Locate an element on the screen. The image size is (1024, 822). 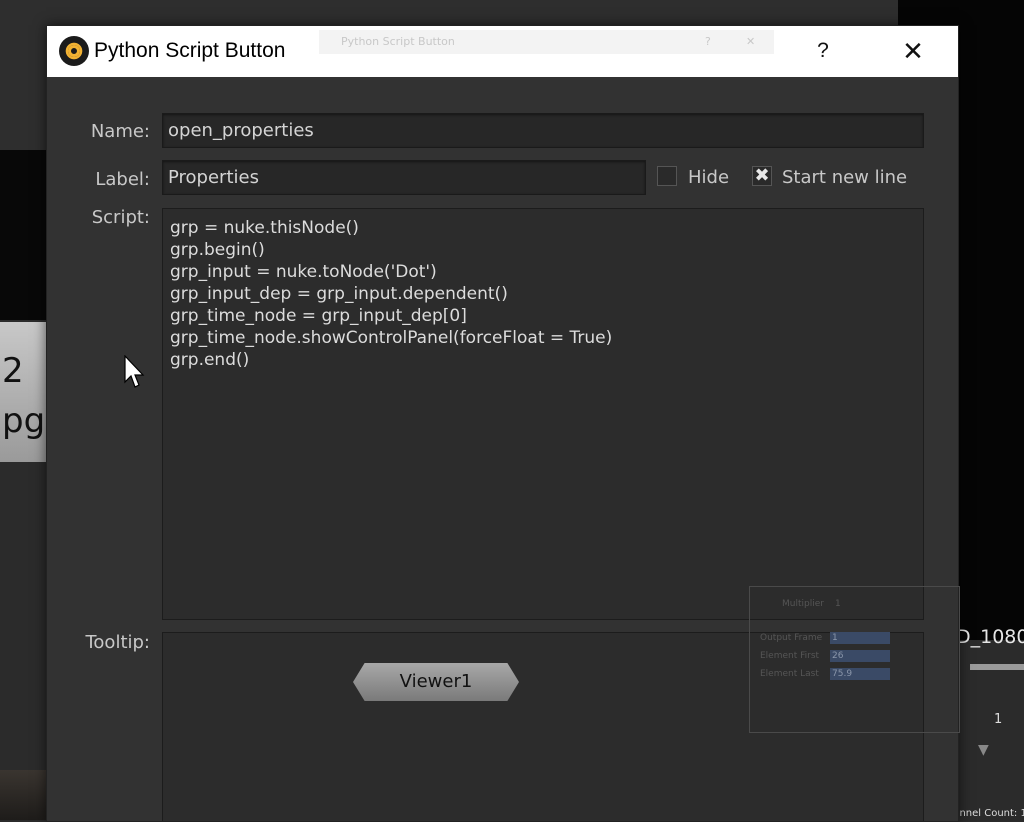
ghost-panel-value: 75.9 is located at coordinates (860, 674).